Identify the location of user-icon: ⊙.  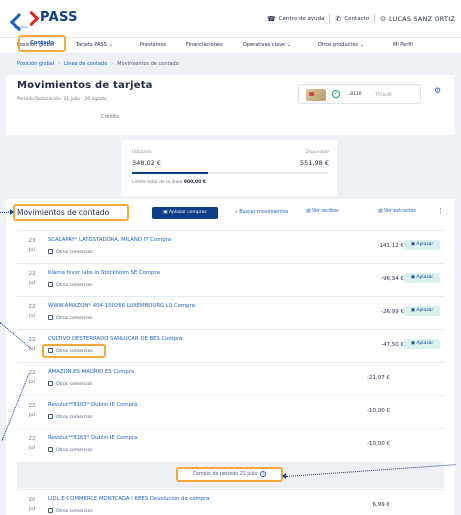
(383, 18).